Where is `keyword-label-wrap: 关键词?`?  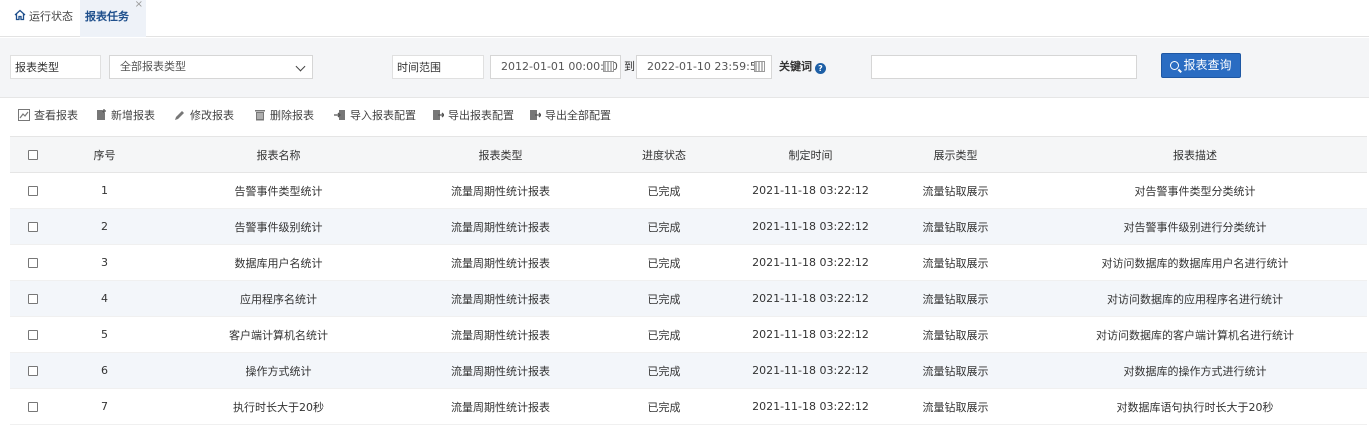
keyword-label-wrap: 关键词? is located at coordinates (820, 67).